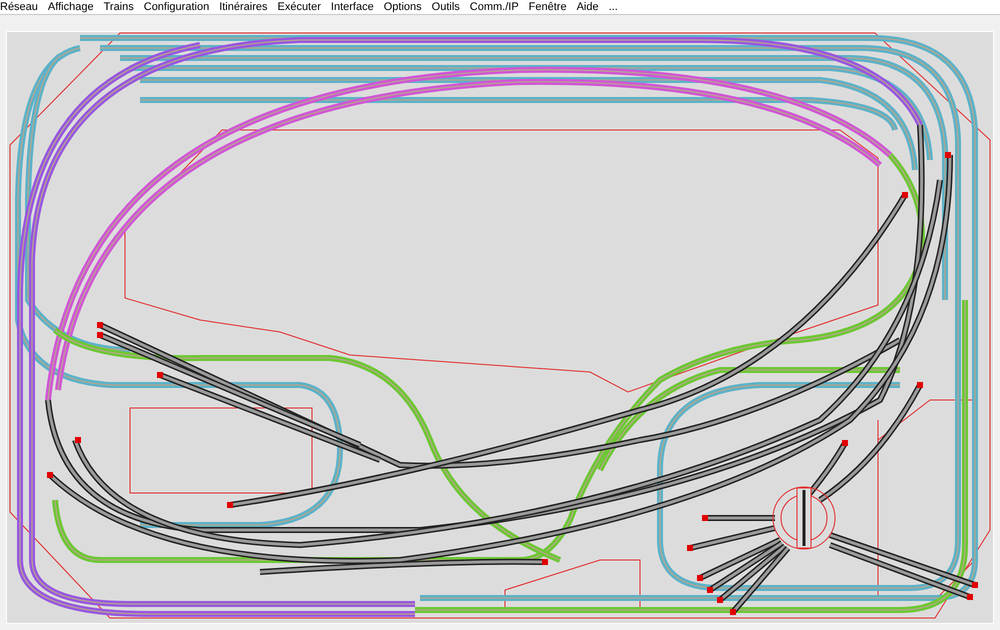  What do you see at coordinates (494, 7) in the screenshot?
I see `menu-item: Comm./IP` at bounding box center [494, 7].